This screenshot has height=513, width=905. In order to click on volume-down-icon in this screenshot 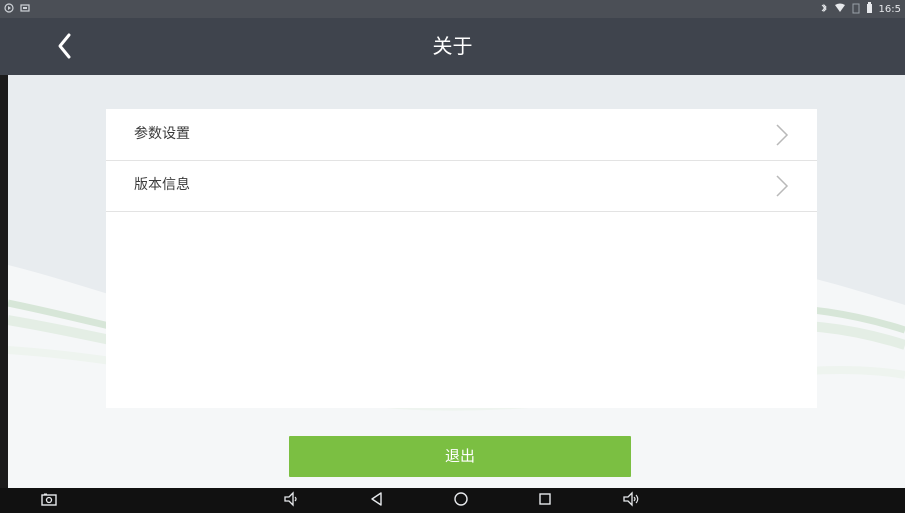, I will do `click(291, 501)`.